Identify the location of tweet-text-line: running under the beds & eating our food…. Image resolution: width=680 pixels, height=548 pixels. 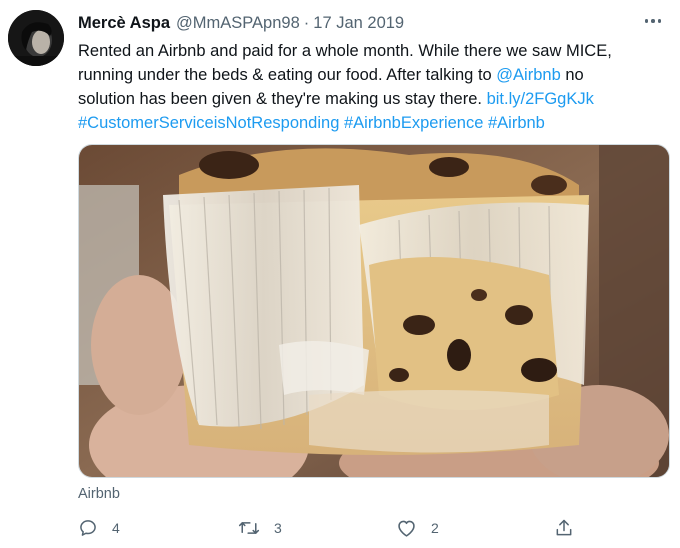
(374, 75).